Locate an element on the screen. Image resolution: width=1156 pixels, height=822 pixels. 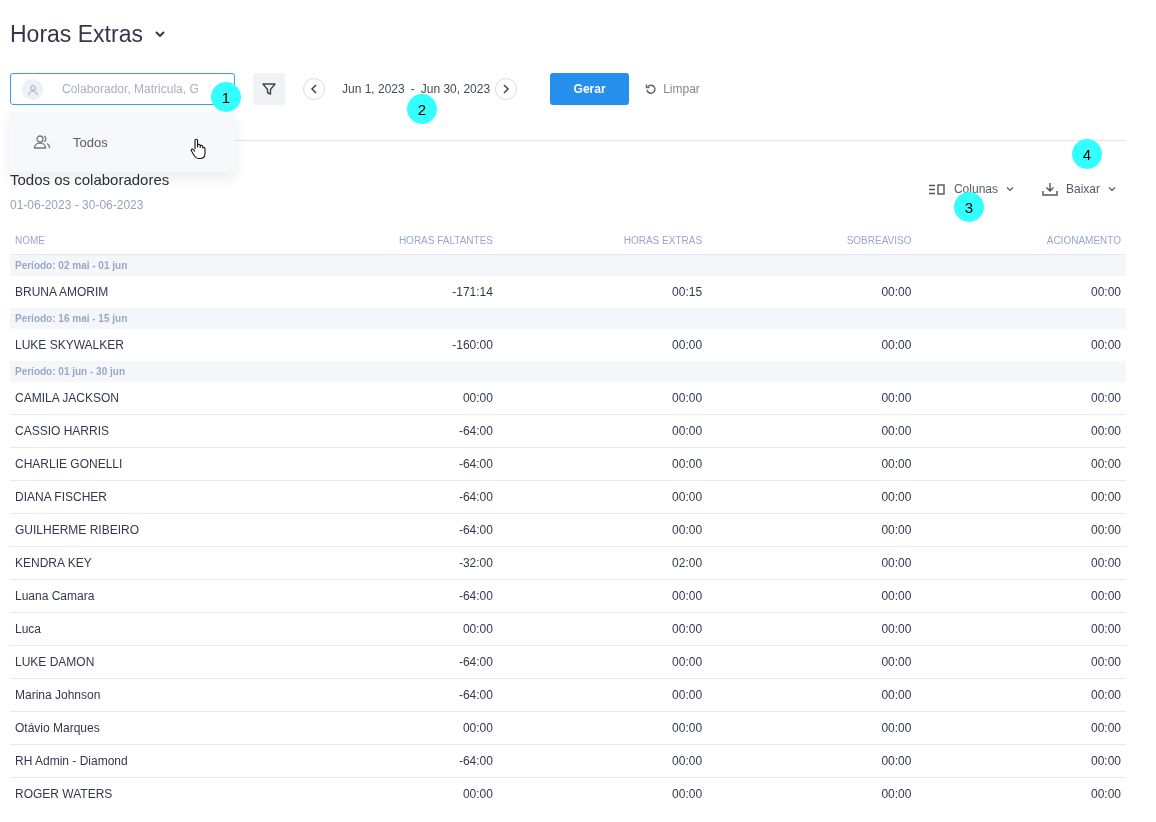
users-icon is located at coordinates (42, 142).